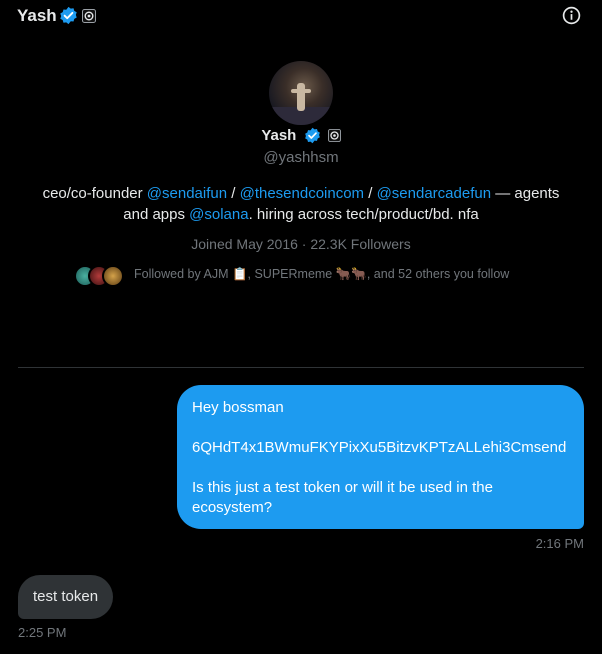 The width and height of the screenshot is (602, 654). What do you see at coordinates (238, 407) in the screenshot?
I see `message-line: Hey bossman` at bounding box center [238, 407].